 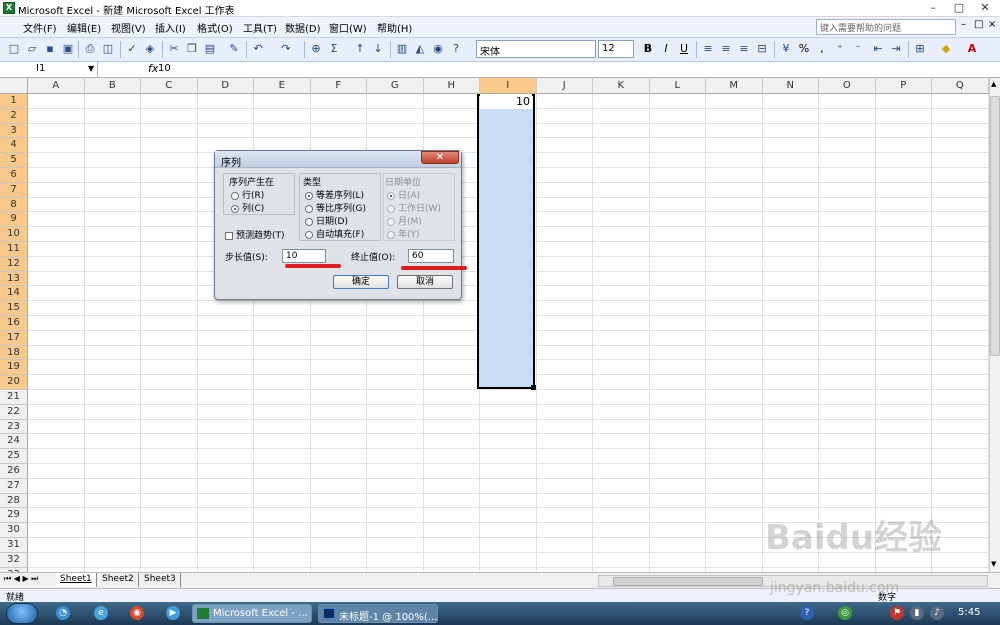 What do you see at coordinates (969, 612) in the screenshot?
I see `clock: 5:45` at bounding box center [969, 612].